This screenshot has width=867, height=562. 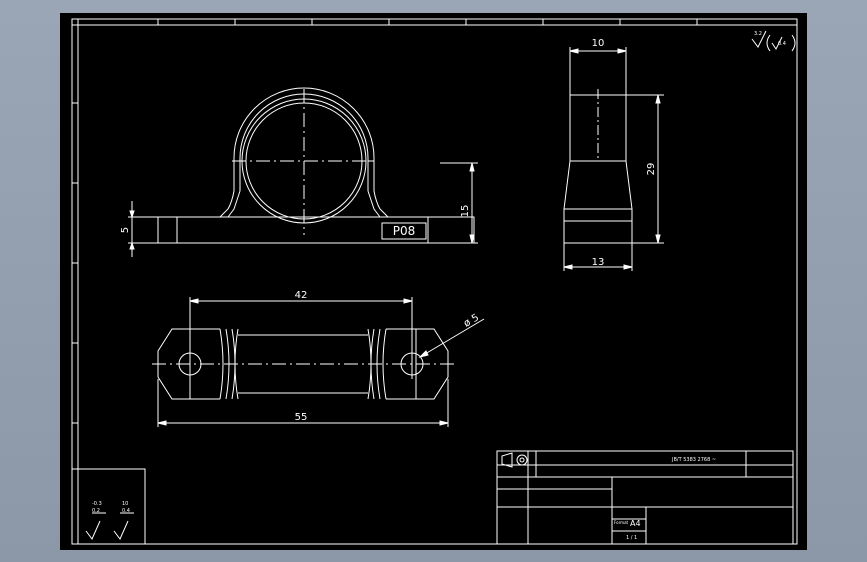 What do you see at coordinates (303, 364) in the screenshot?
I see `top-view` at bounding box center [303, 364].